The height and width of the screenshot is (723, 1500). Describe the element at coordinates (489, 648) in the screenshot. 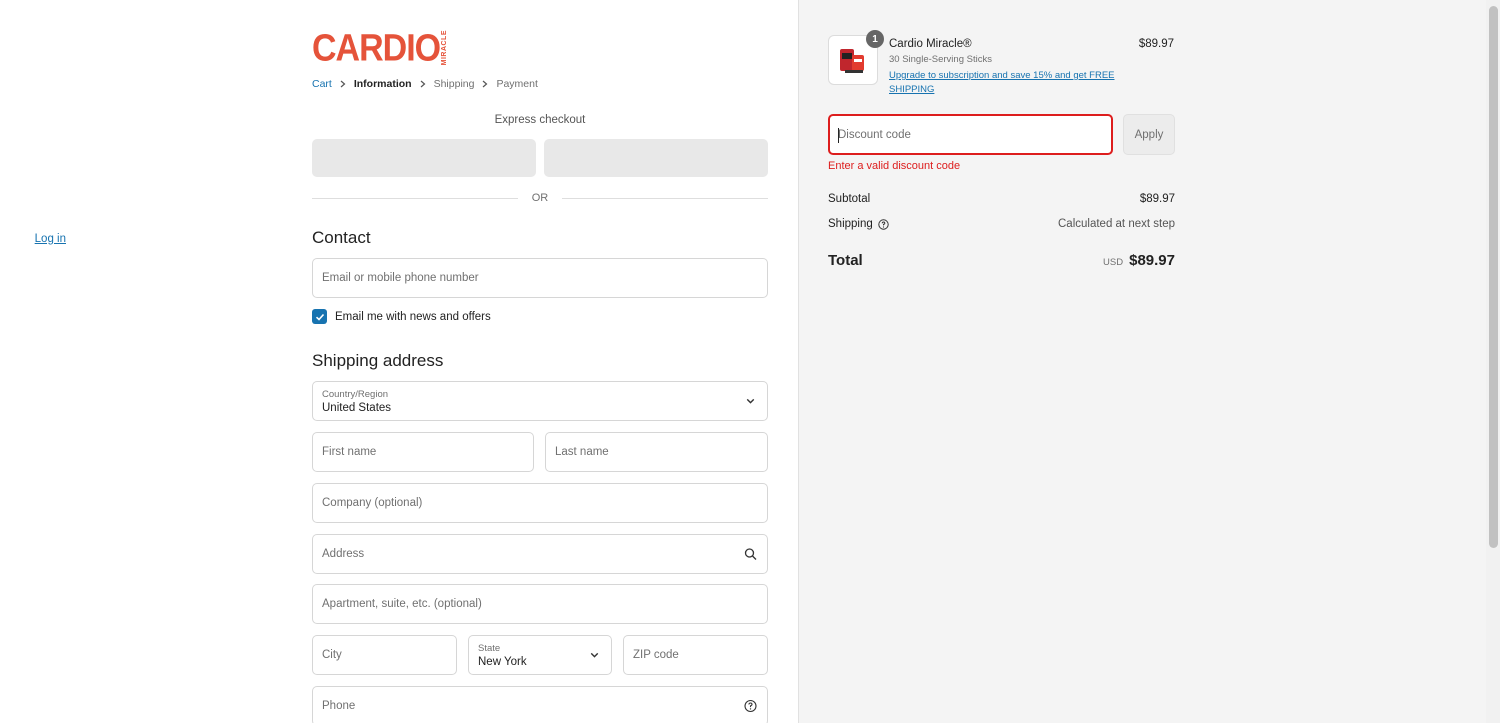

I see `state-label: State` at that location.